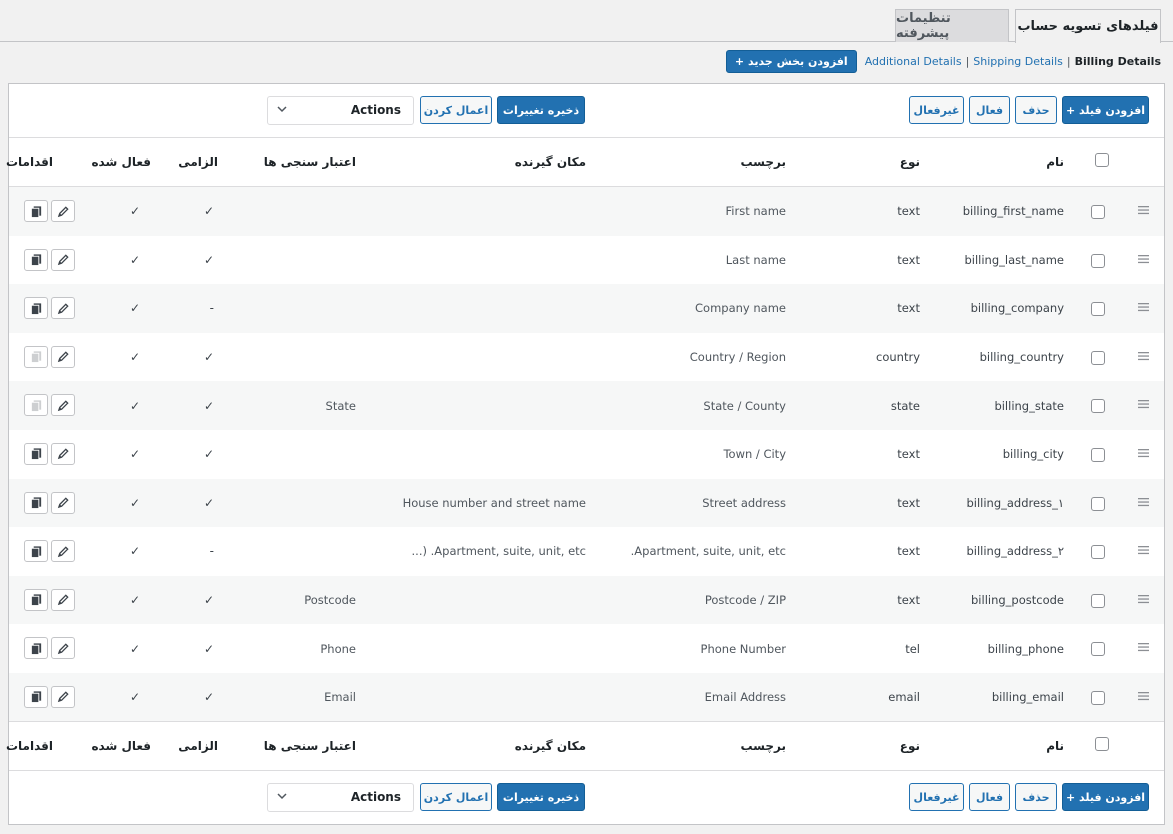  I want to click on select-all-checkbox, so click(1102, 160).